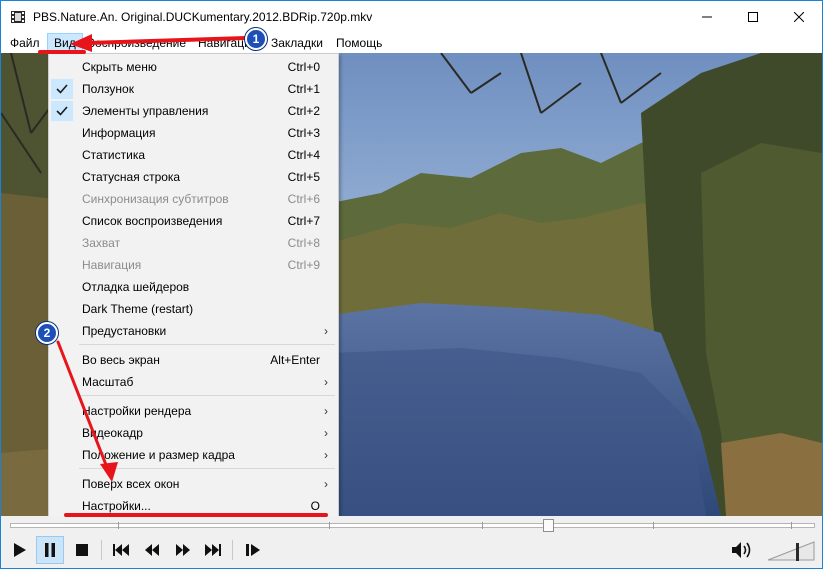 The width and height of the screenshot is (823, 569). I want to click on toolbar-separator, so click(232, 550).